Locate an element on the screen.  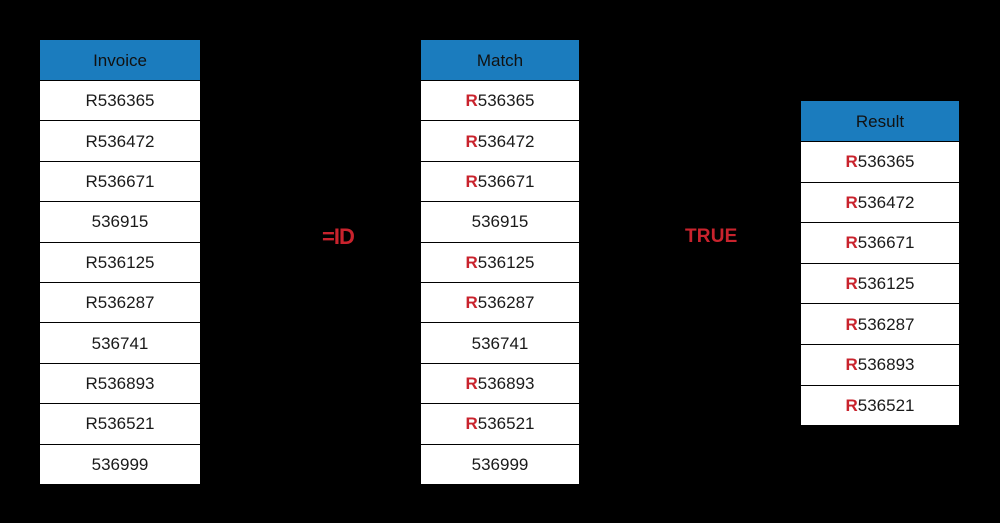
cell-number: R536365 is located at coordinates (120, 101).